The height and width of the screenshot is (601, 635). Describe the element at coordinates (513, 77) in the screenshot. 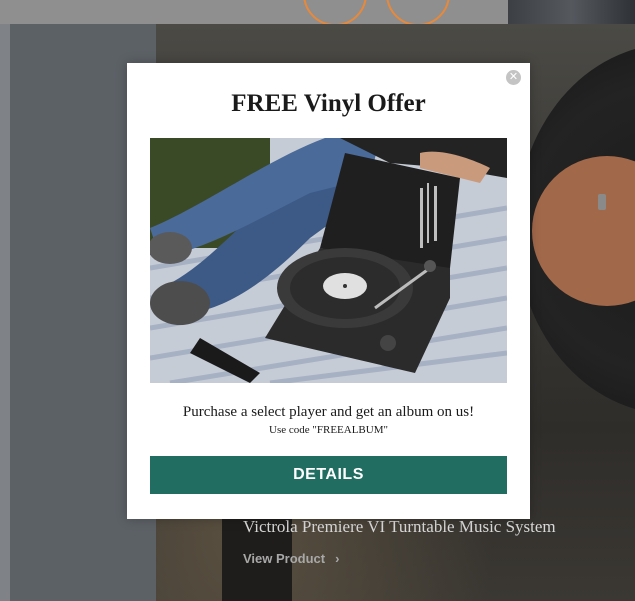

I see `close-icon: ✕` at that location.